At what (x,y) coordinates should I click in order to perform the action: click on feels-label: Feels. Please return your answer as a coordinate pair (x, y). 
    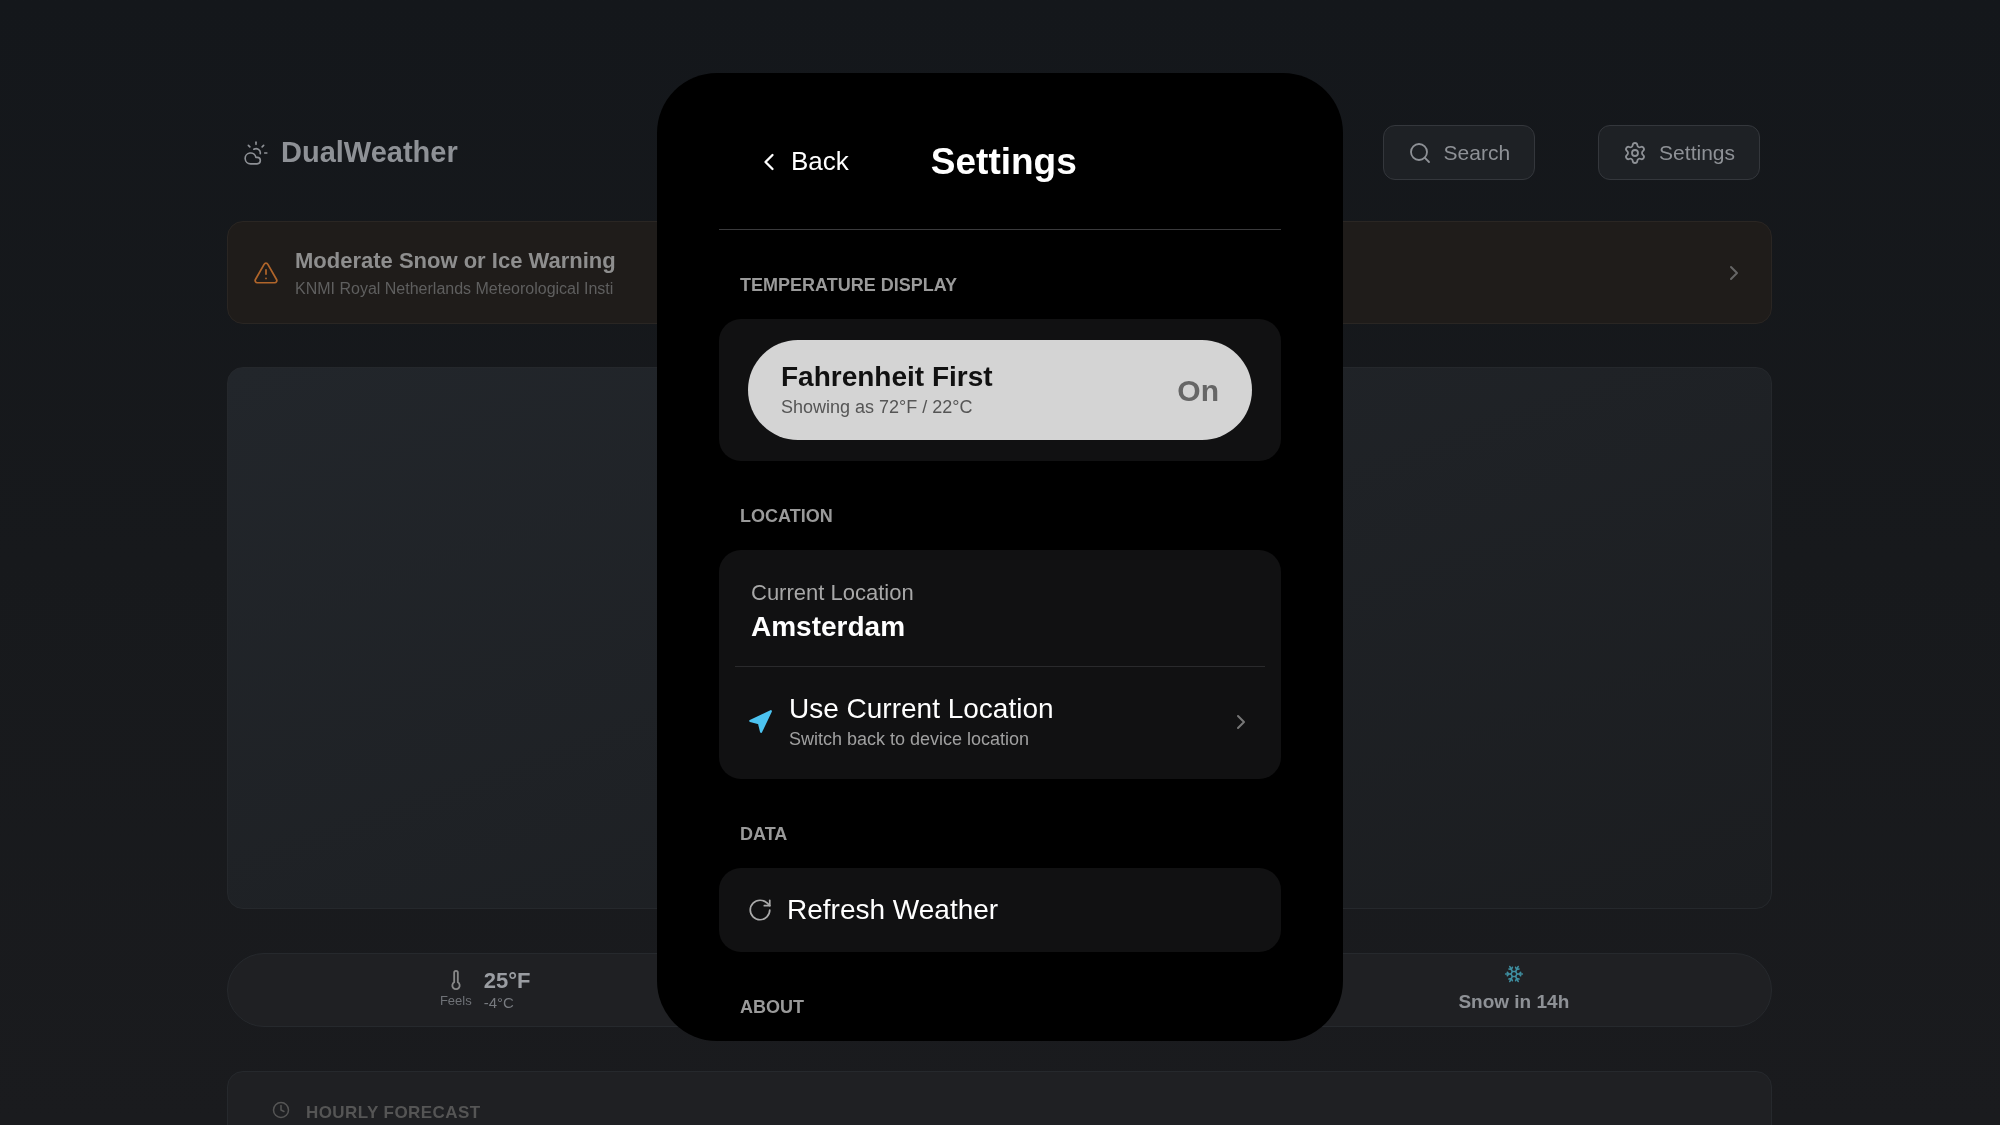
    Looking at the image, I should click on (455, 1001).